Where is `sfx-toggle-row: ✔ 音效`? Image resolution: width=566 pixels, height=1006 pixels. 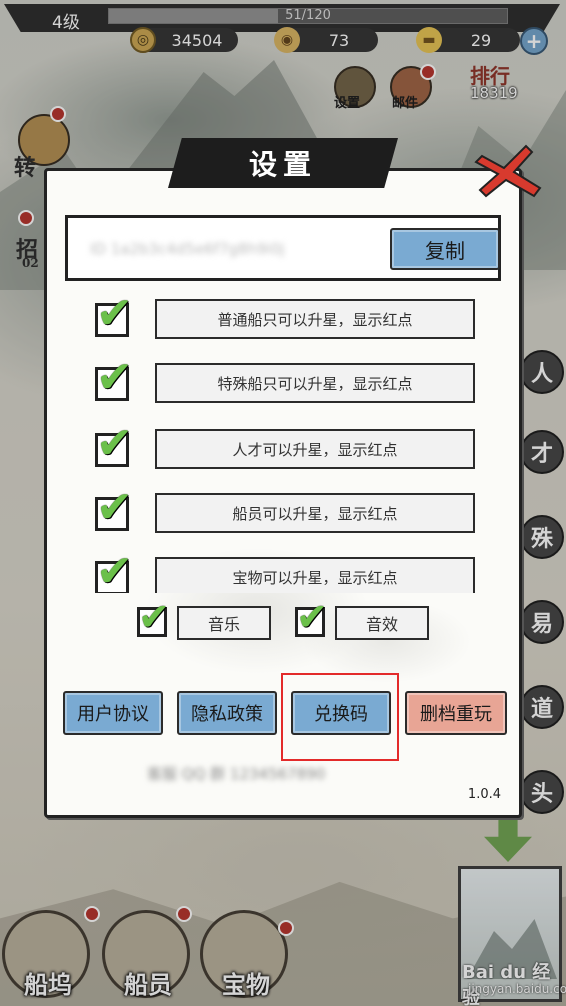
sfx-toggle-row: ✔ 音效 is located at coordinates (365, 620).